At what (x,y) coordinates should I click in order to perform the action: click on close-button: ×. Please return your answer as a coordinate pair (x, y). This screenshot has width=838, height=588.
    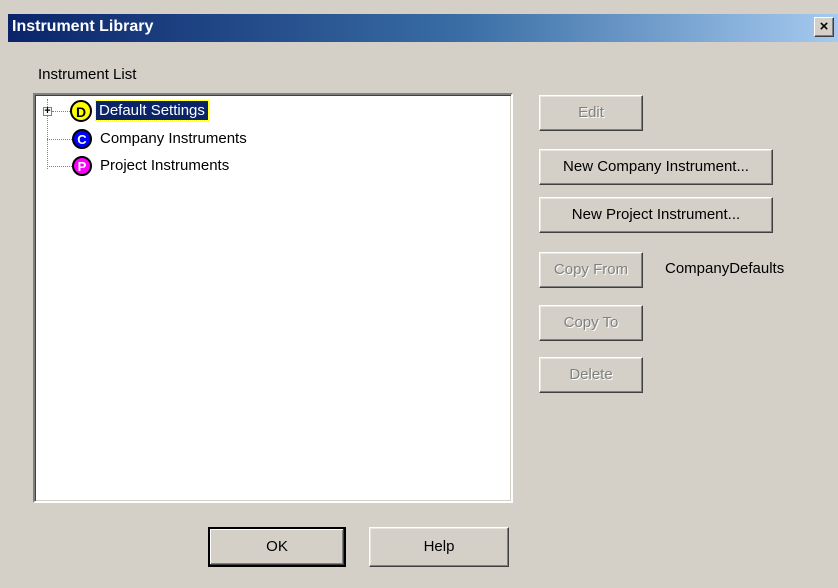
    Looking at the image, I should click on (824, 27).